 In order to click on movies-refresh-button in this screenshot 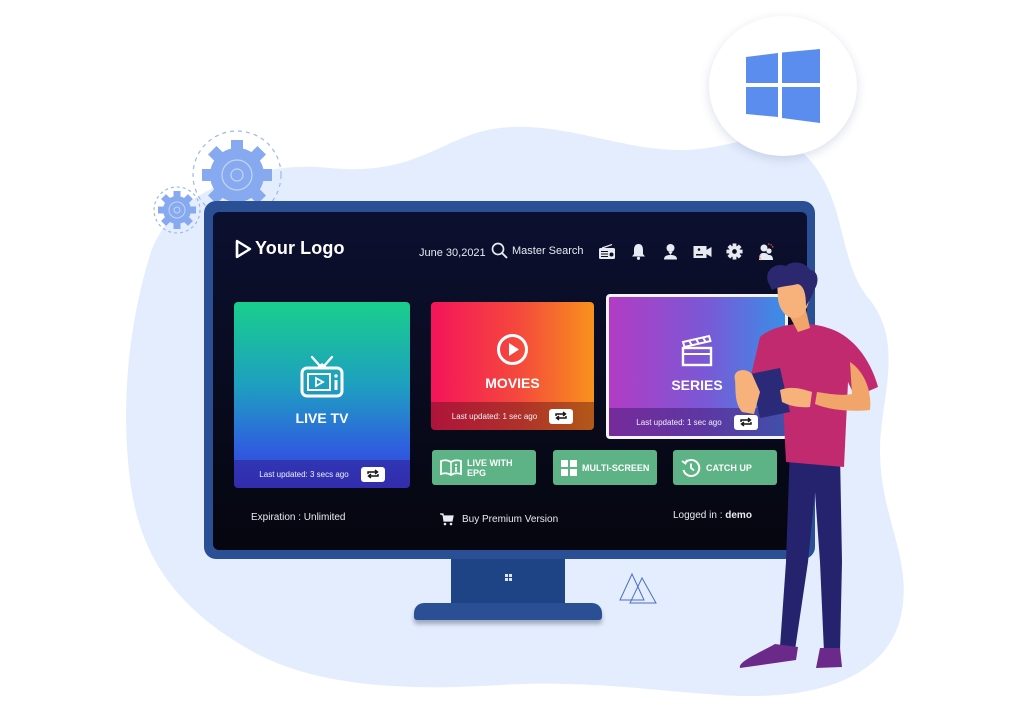, I will do `click(561, 416)`.